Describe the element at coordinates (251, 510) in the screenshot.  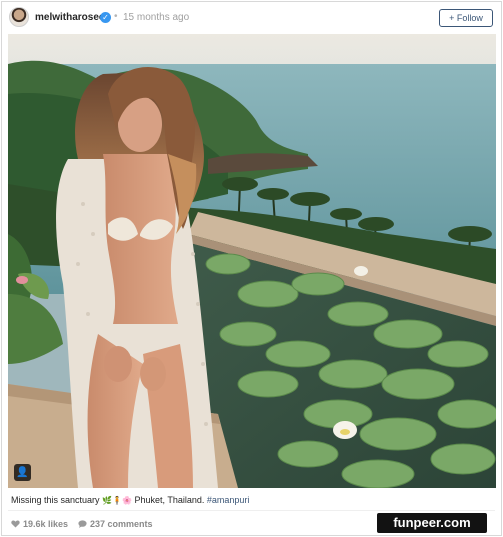
I see `caption-divider` at that location.